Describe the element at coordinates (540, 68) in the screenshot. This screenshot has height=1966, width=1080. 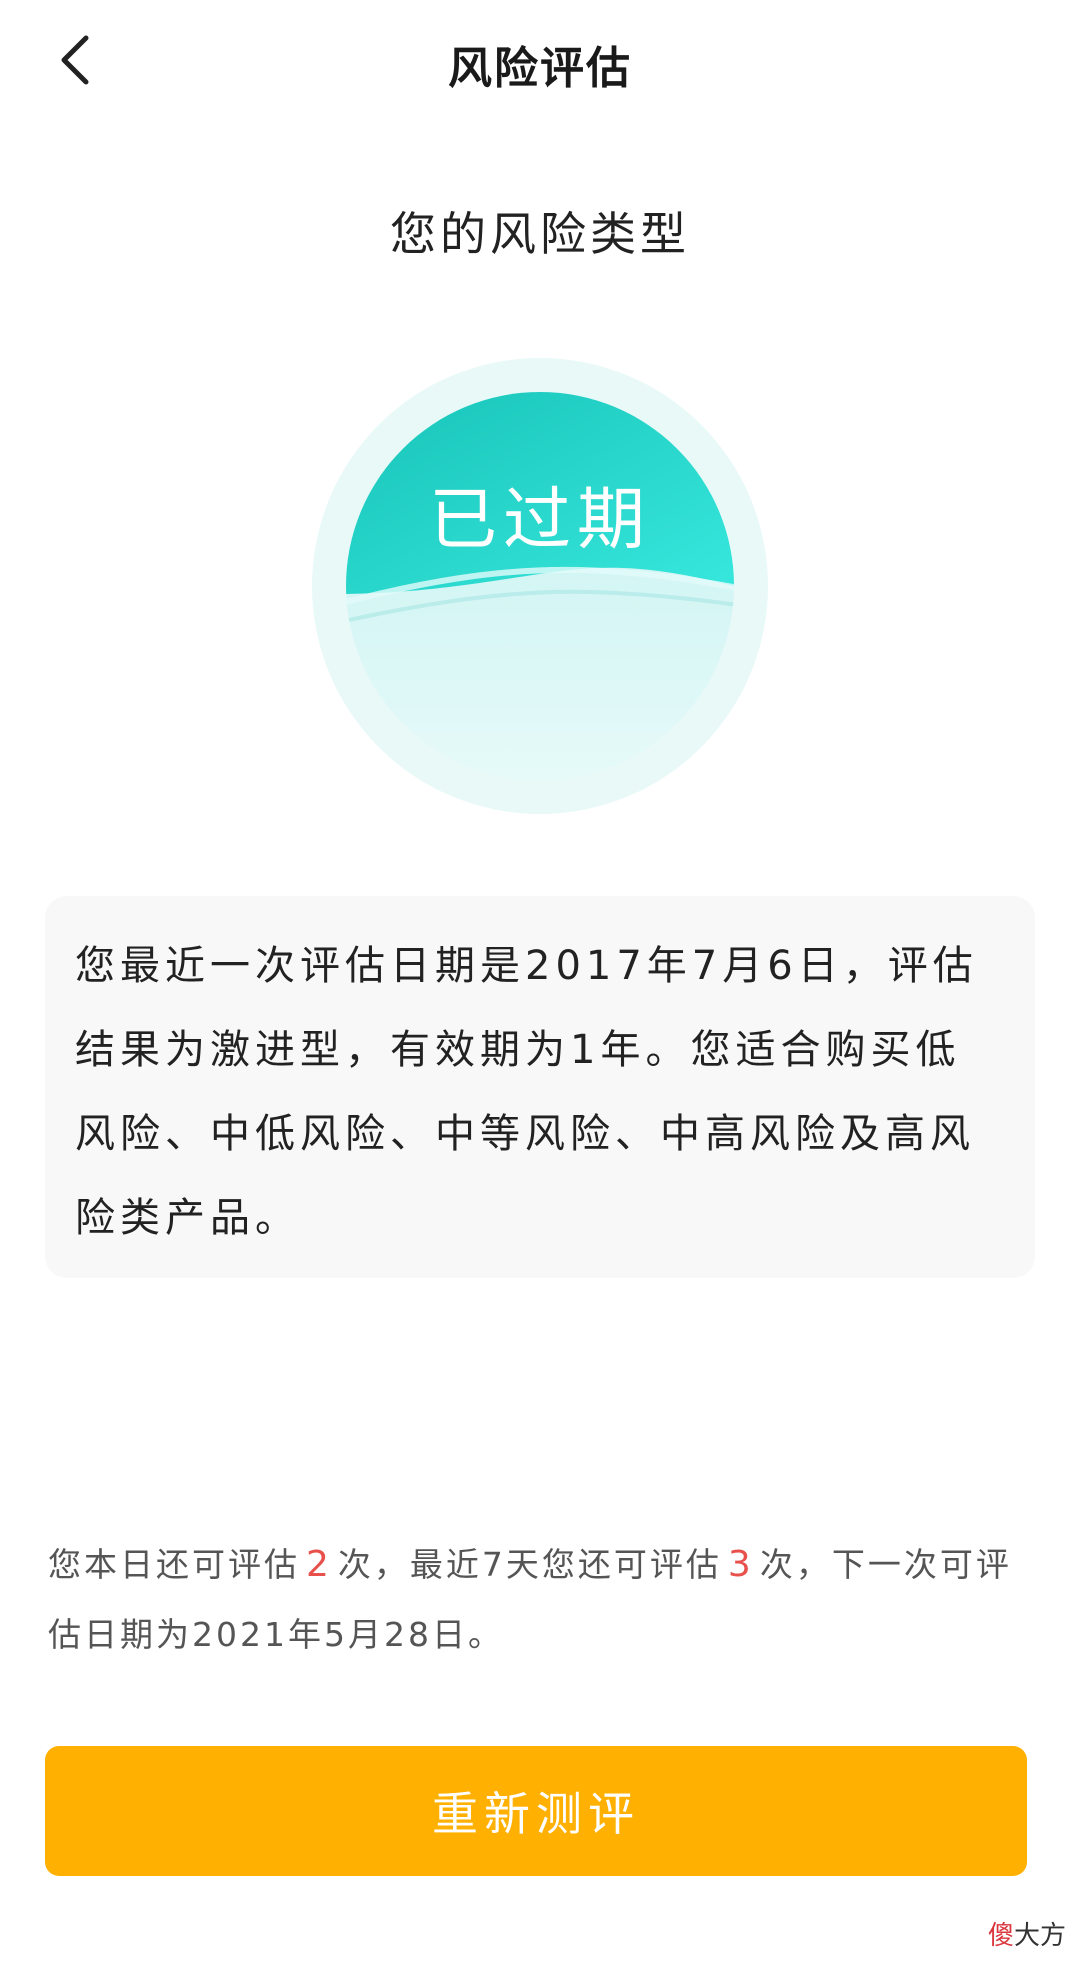
I see `page-title: 风险评估` at that location.